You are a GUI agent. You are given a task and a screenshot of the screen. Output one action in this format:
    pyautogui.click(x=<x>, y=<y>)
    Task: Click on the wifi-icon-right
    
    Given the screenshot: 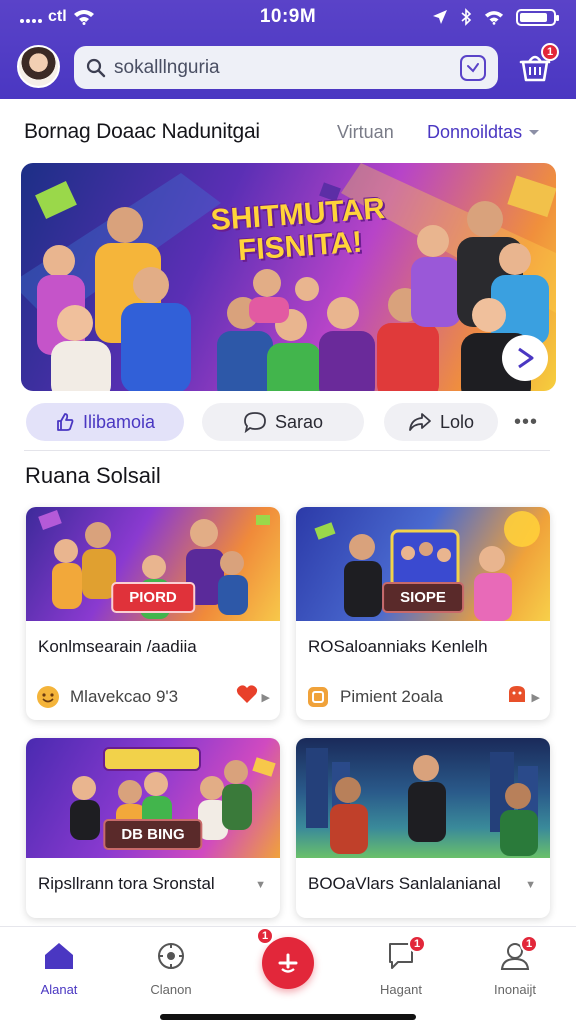 What is the action you would take?
    pyautogui.click(x=494, y=17)
    